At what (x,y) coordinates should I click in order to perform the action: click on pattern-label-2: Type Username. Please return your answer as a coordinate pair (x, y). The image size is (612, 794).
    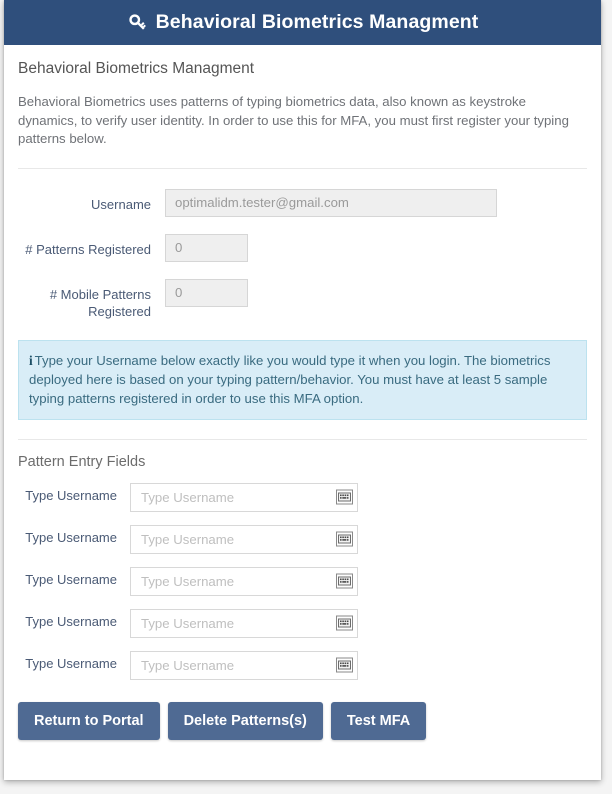
    Looking at the image, I should click on (71, 537).